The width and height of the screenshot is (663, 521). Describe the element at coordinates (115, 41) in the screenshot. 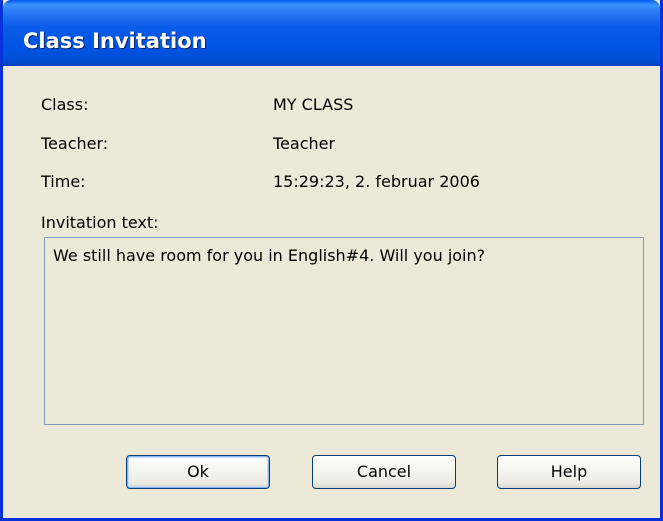

I see `dialog-title: Class Invitation` at that location.